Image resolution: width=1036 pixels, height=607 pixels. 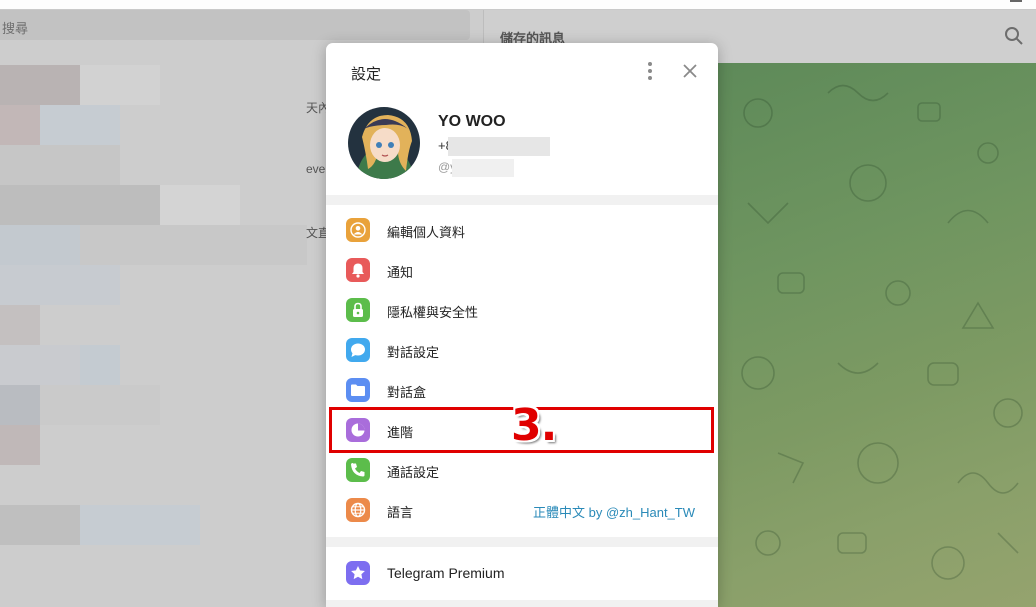 What do you see at coordinates (358, 350) in the screenshot?
I see `chat-bubble-icon` at bounding box center [358, 350].